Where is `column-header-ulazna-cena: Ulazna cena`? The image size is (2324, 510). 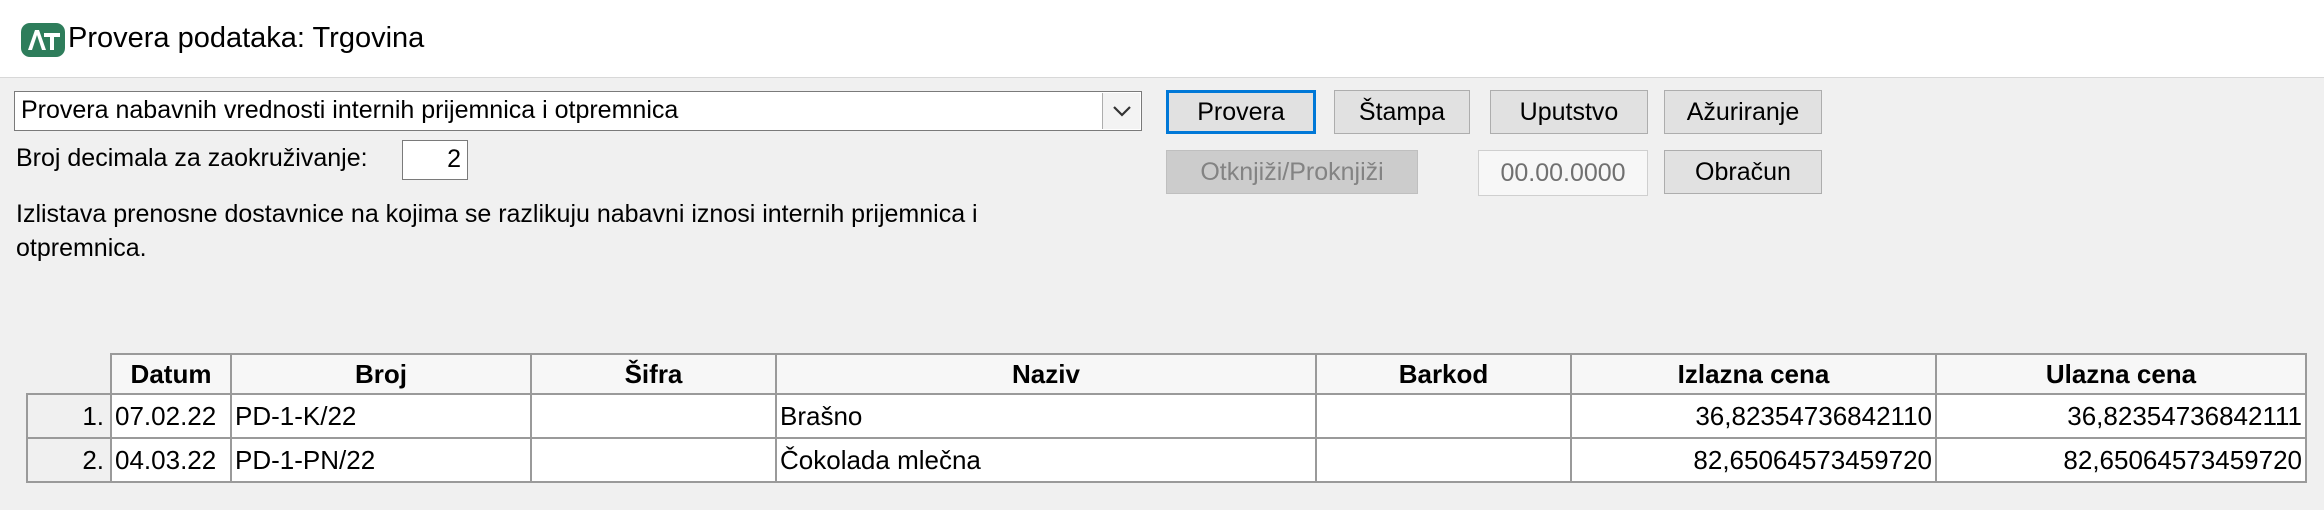
column-header-ulazna-cena: Ulazna cena is located at coordinates (2121, 374).